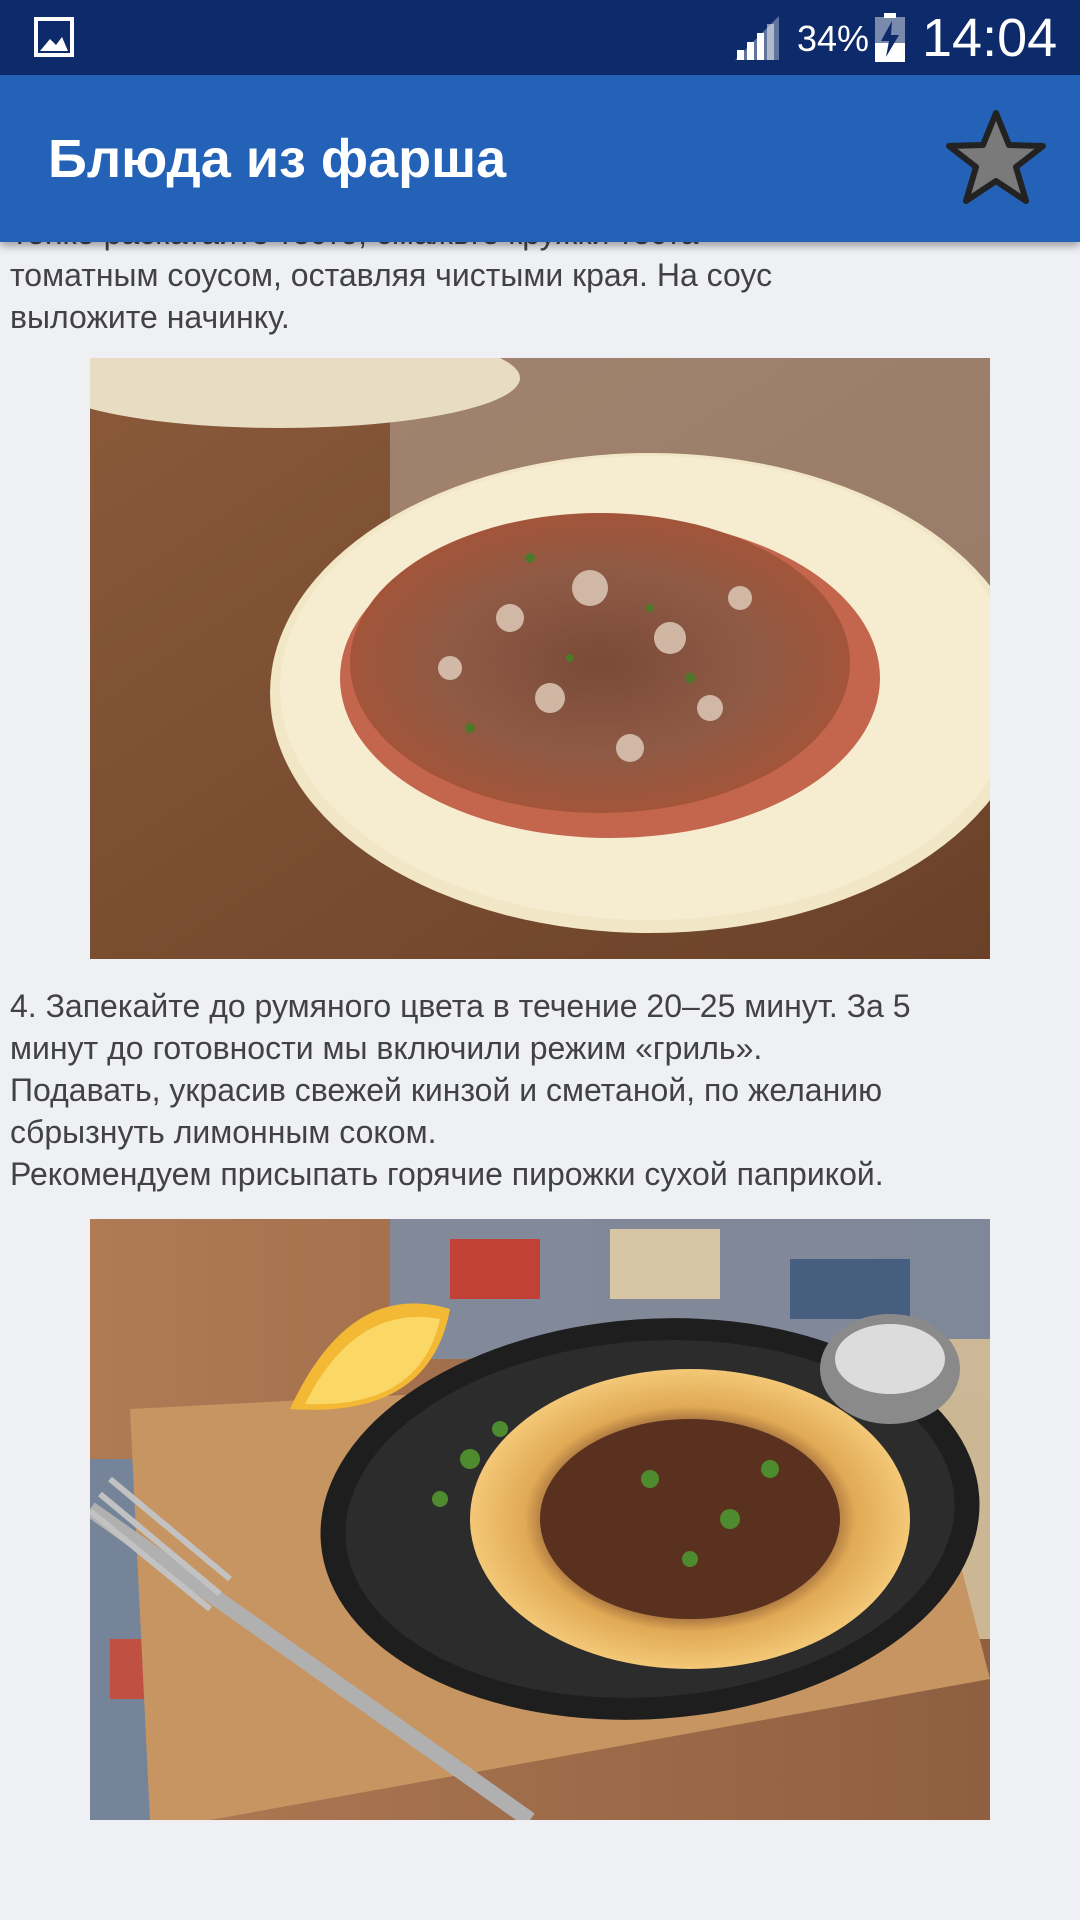 This screenshot has width=1080, height=1920. Describe the element at coordinates (540, 158) in the screenshot. I see `app-bar: Блюда из фарша` at that location.